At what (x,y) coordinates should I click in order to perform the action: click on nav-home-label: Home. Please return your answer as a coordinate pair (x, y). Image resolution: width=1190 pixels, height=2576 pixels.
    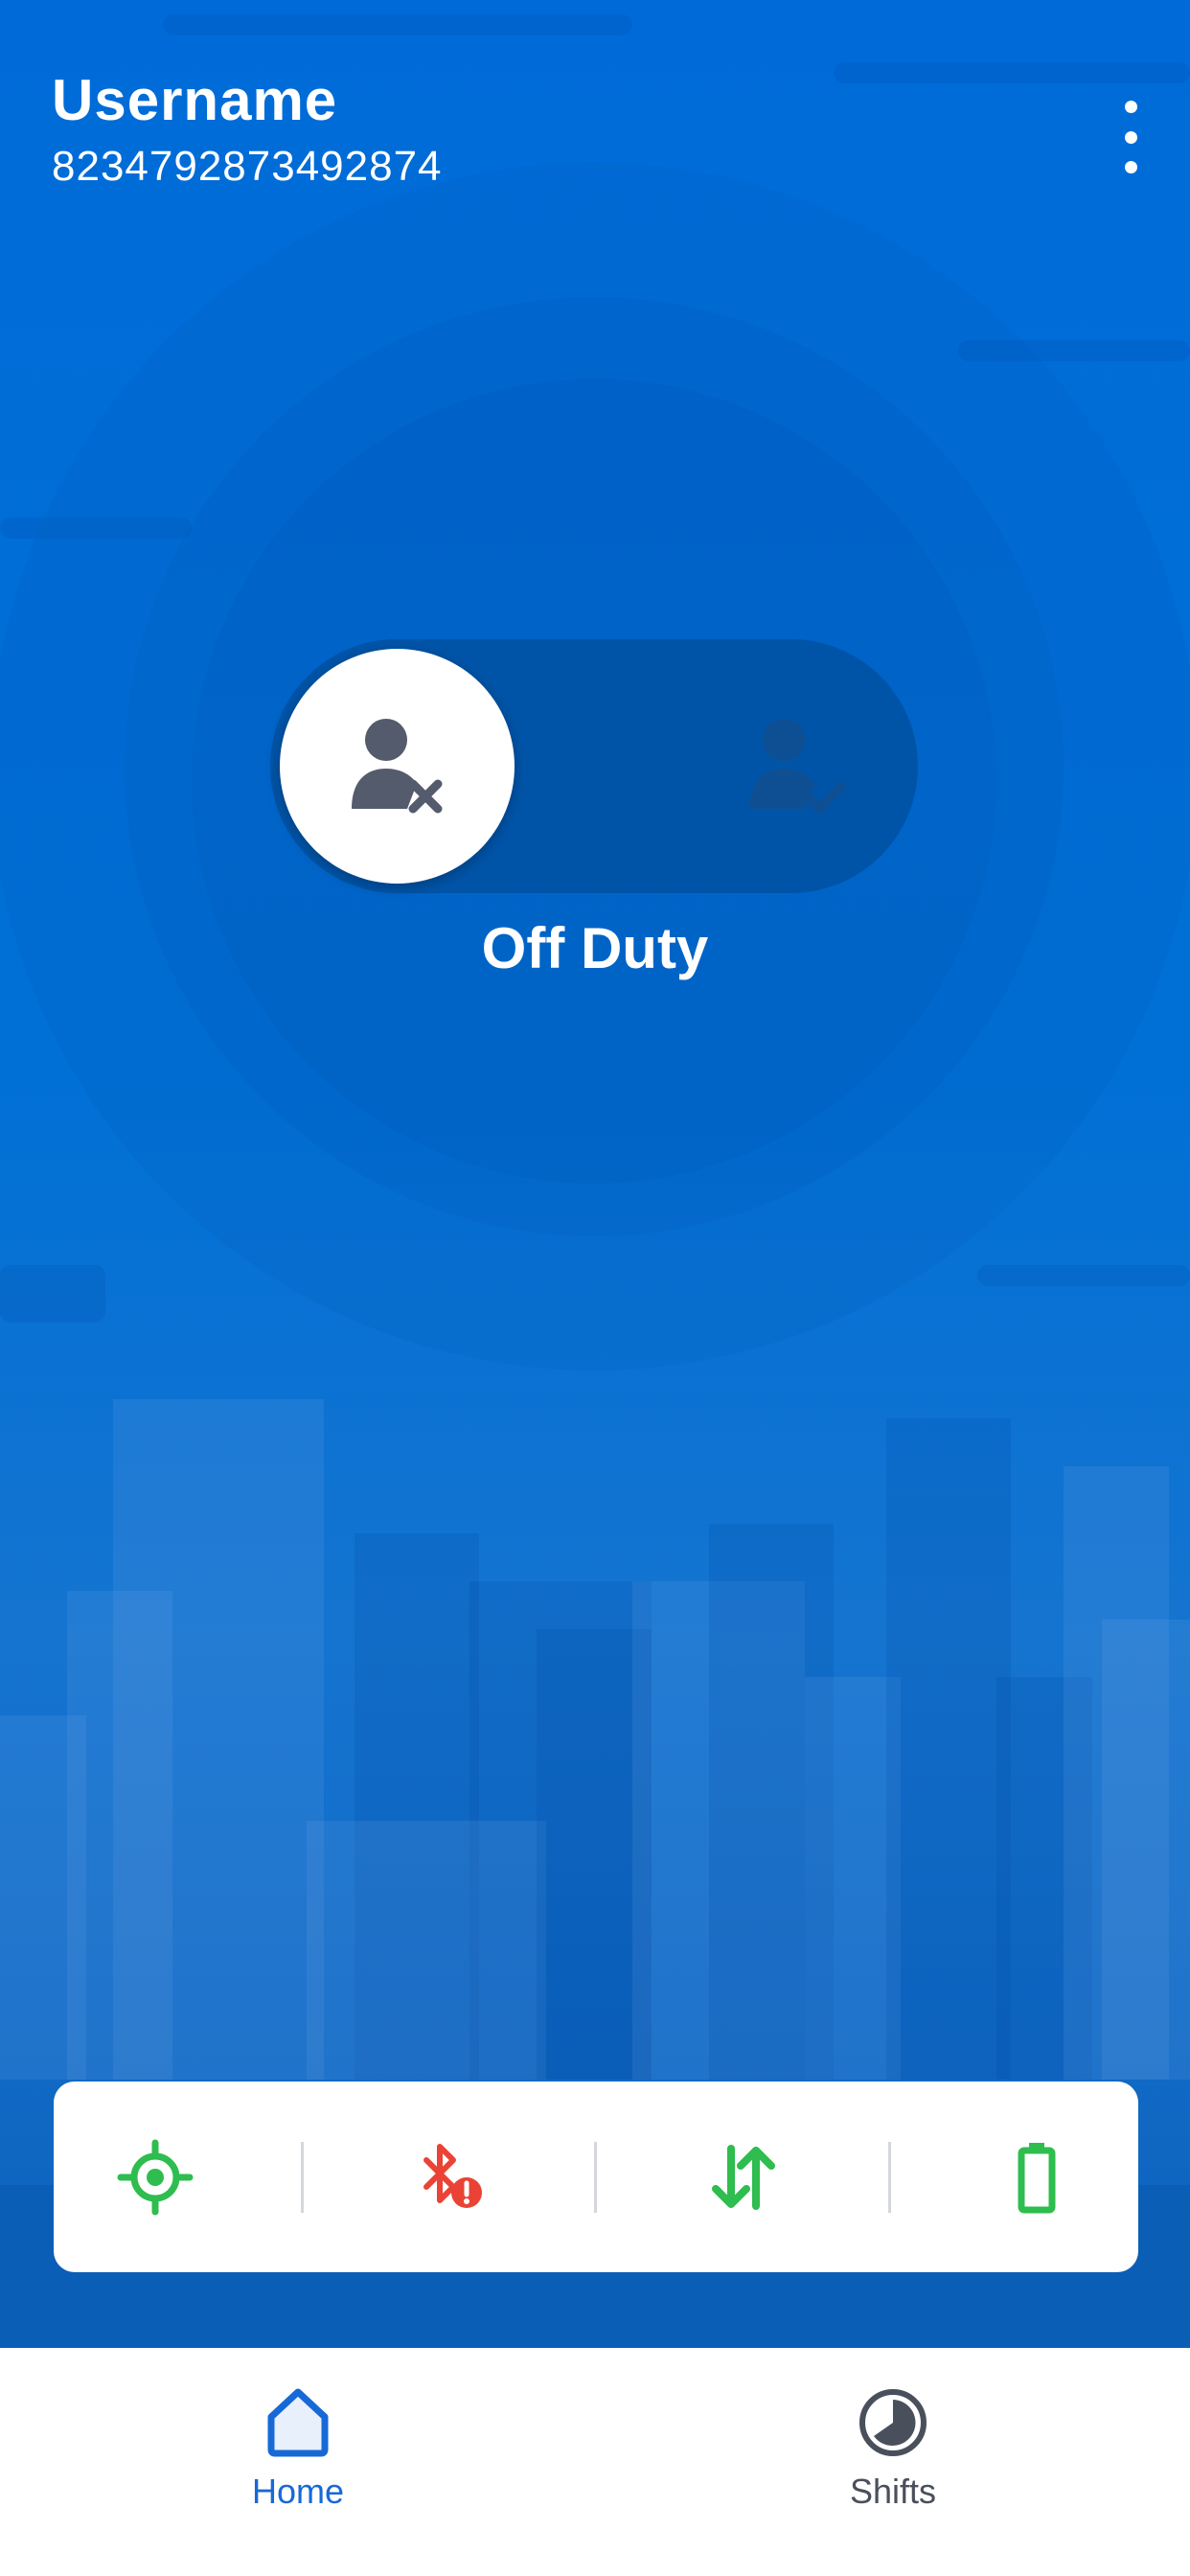
    Looking at the image, I should click on (298, 2491).